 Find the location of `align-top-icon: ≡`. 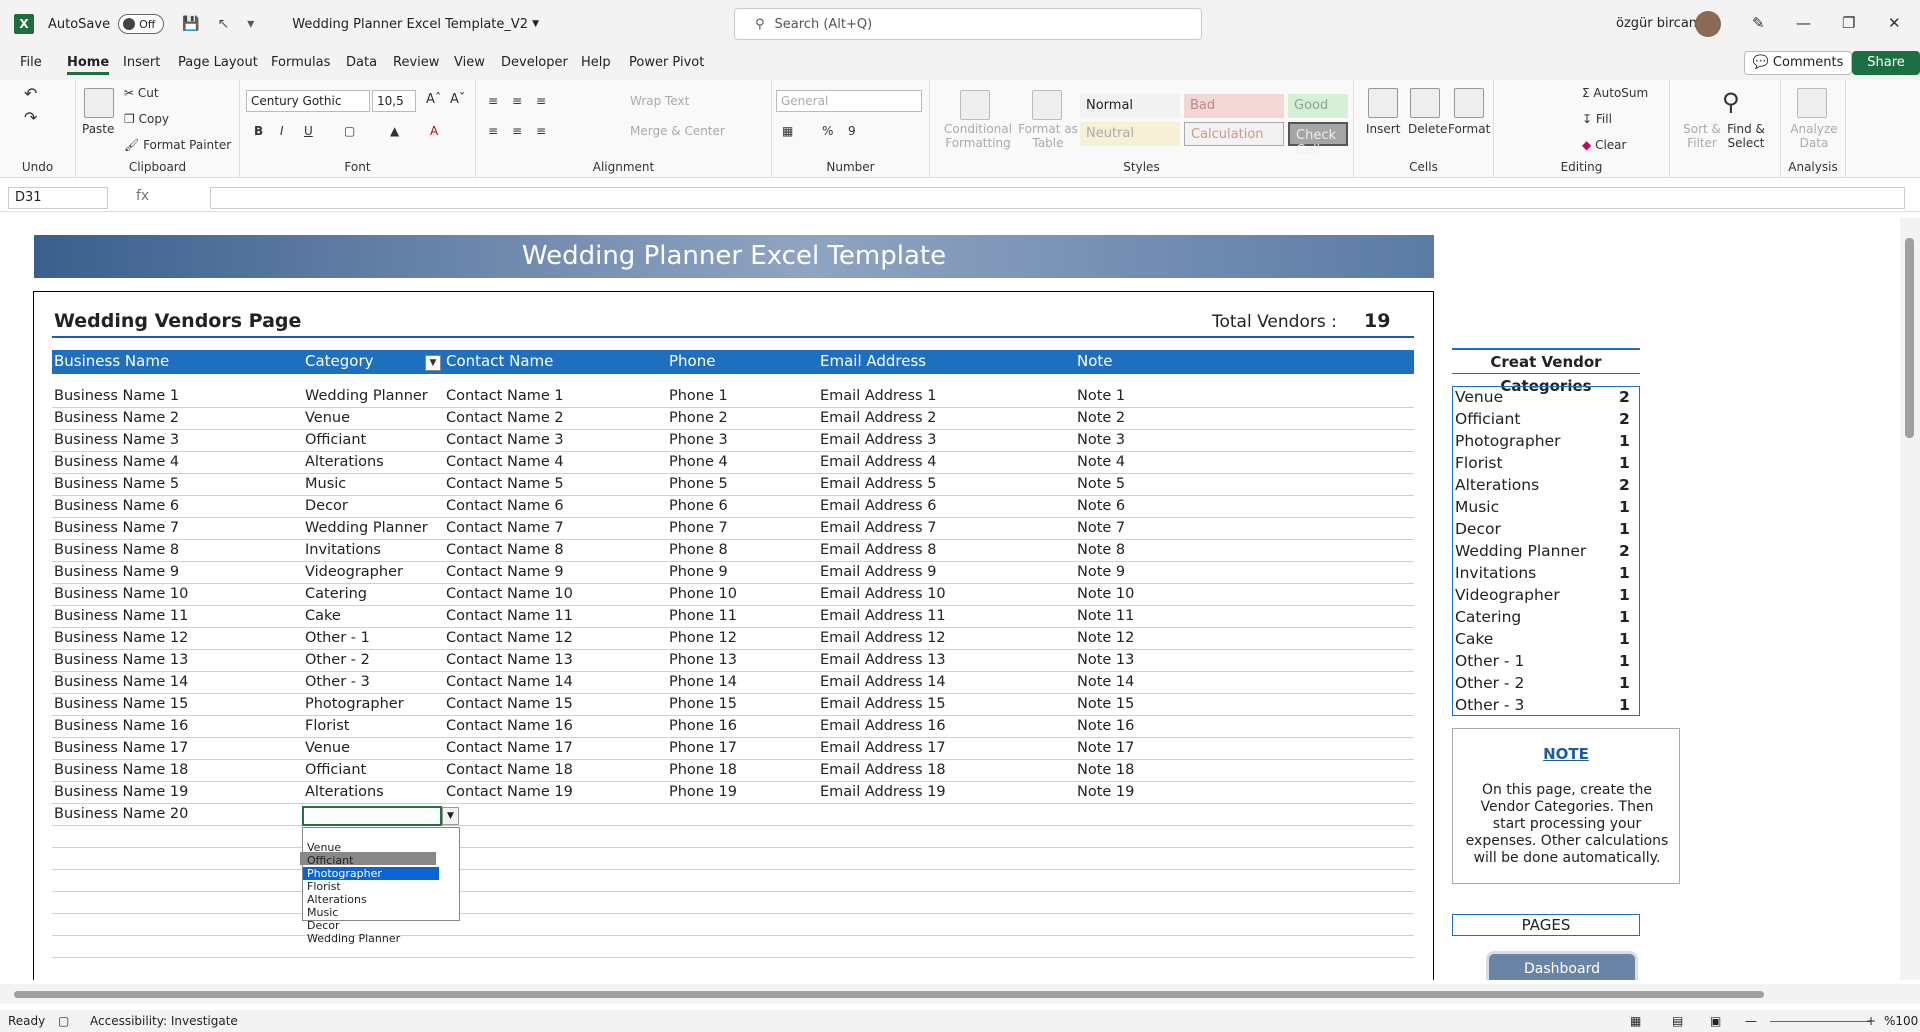

align-top-icon: ≡ is located at coordinates (493, 101).